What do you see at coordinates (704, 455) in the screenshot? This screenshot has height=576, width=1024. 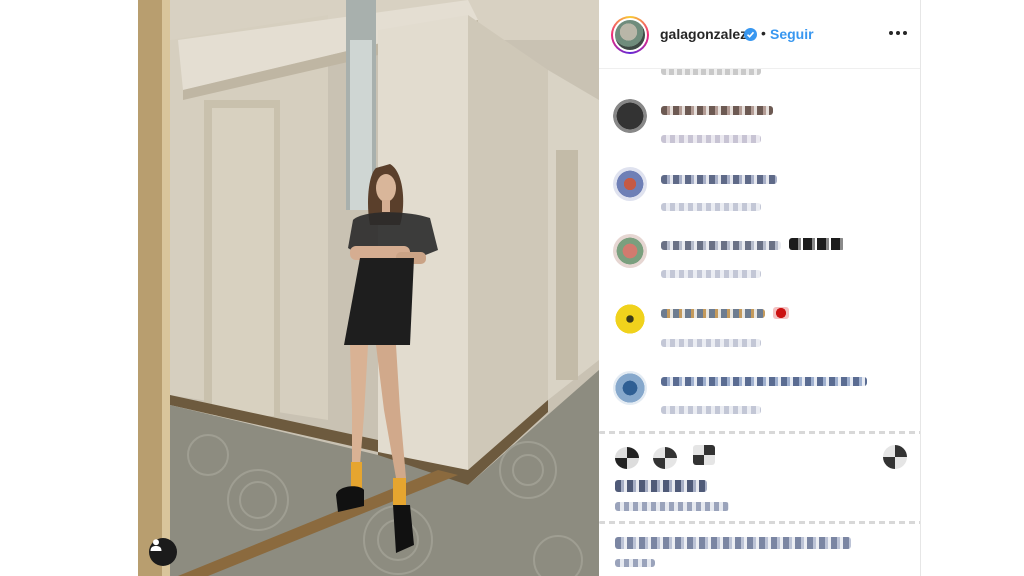 I see `share-icon` at bounding box center [704, 455].